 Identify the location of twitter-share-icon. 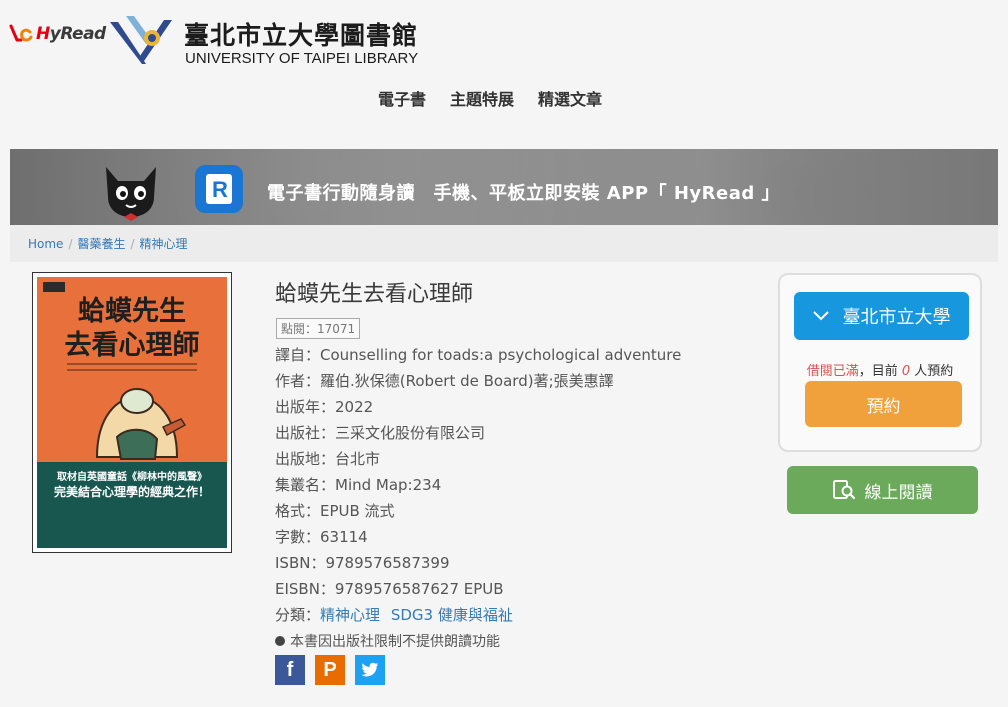
(370, 670).